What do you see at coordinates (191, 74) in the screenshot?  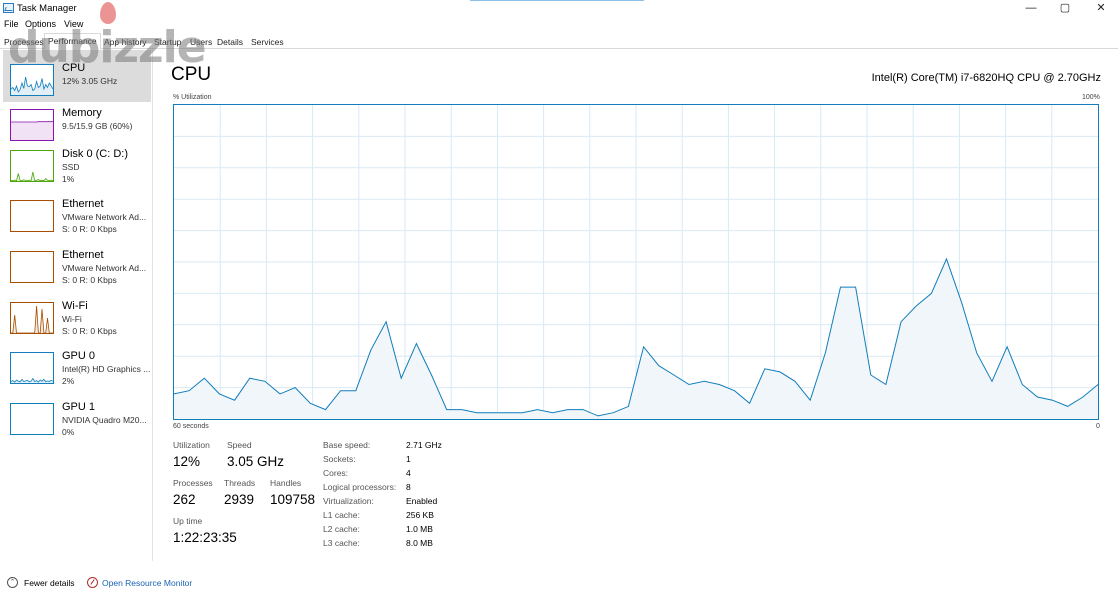 I see `page-title: CPU` at bounding box center [191, 74].